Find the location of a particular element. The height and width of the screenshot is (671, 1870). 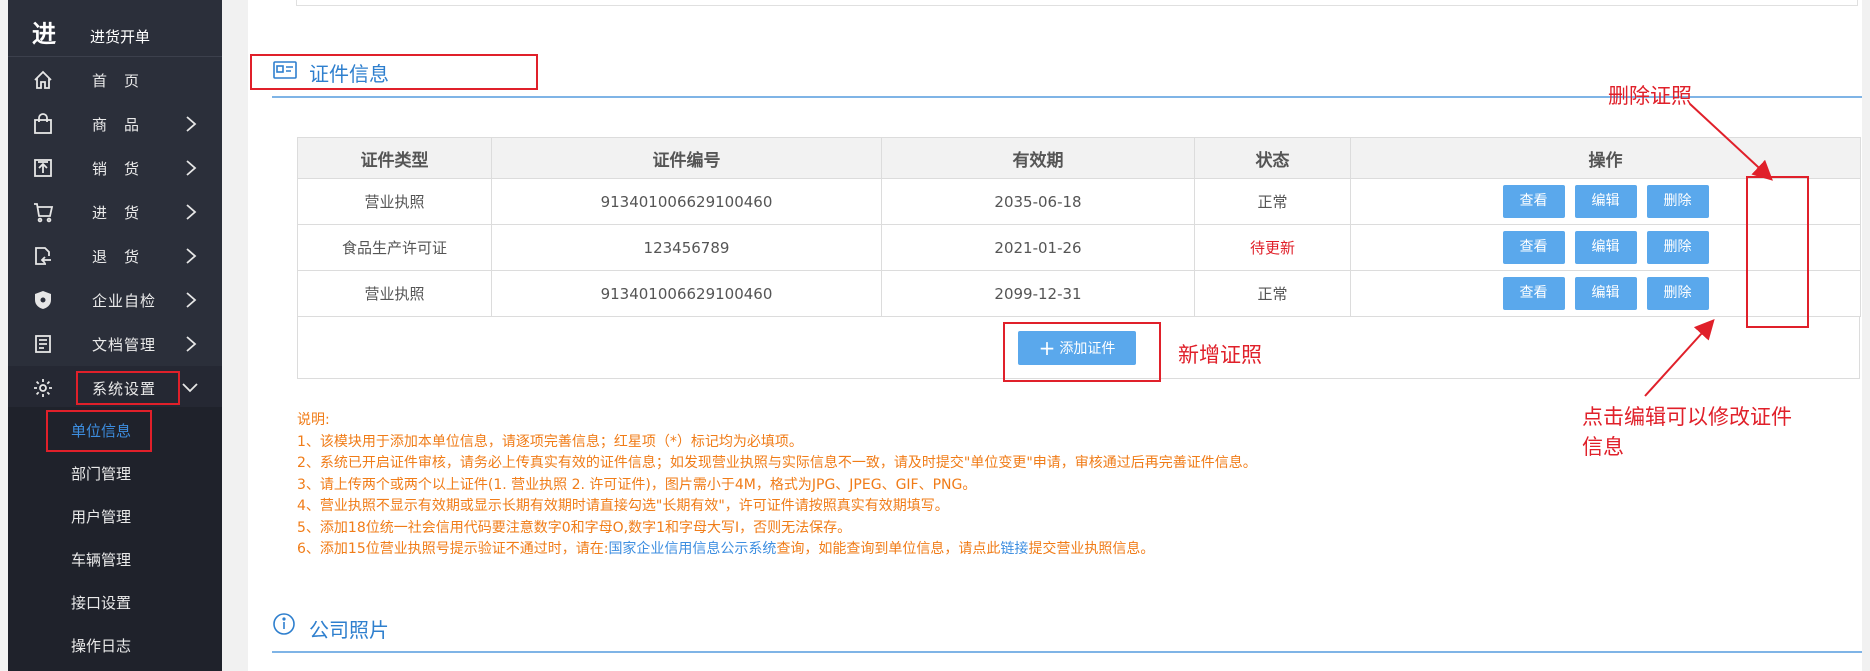

cell-status: 正常 is located at coordinates (1272, 201).